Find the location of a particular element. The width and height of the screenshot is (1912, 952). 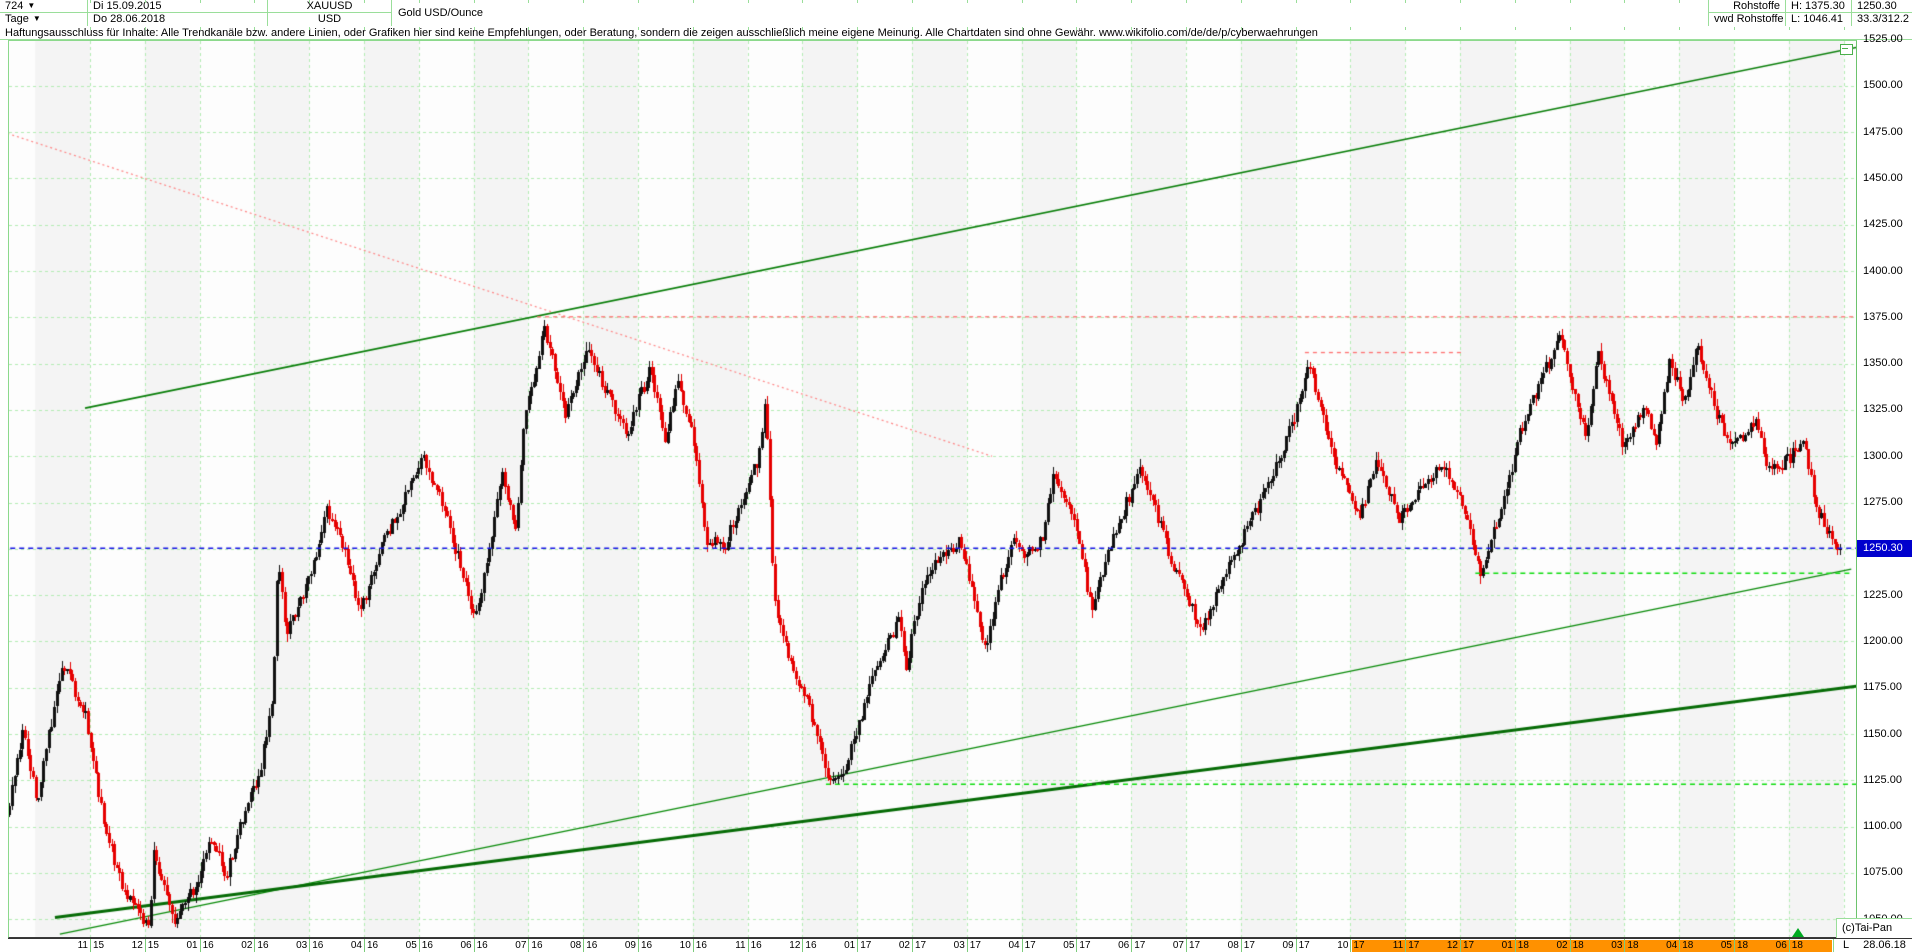

ratio-value: 33.3/312.2 is located at coordinates (1882, 19).